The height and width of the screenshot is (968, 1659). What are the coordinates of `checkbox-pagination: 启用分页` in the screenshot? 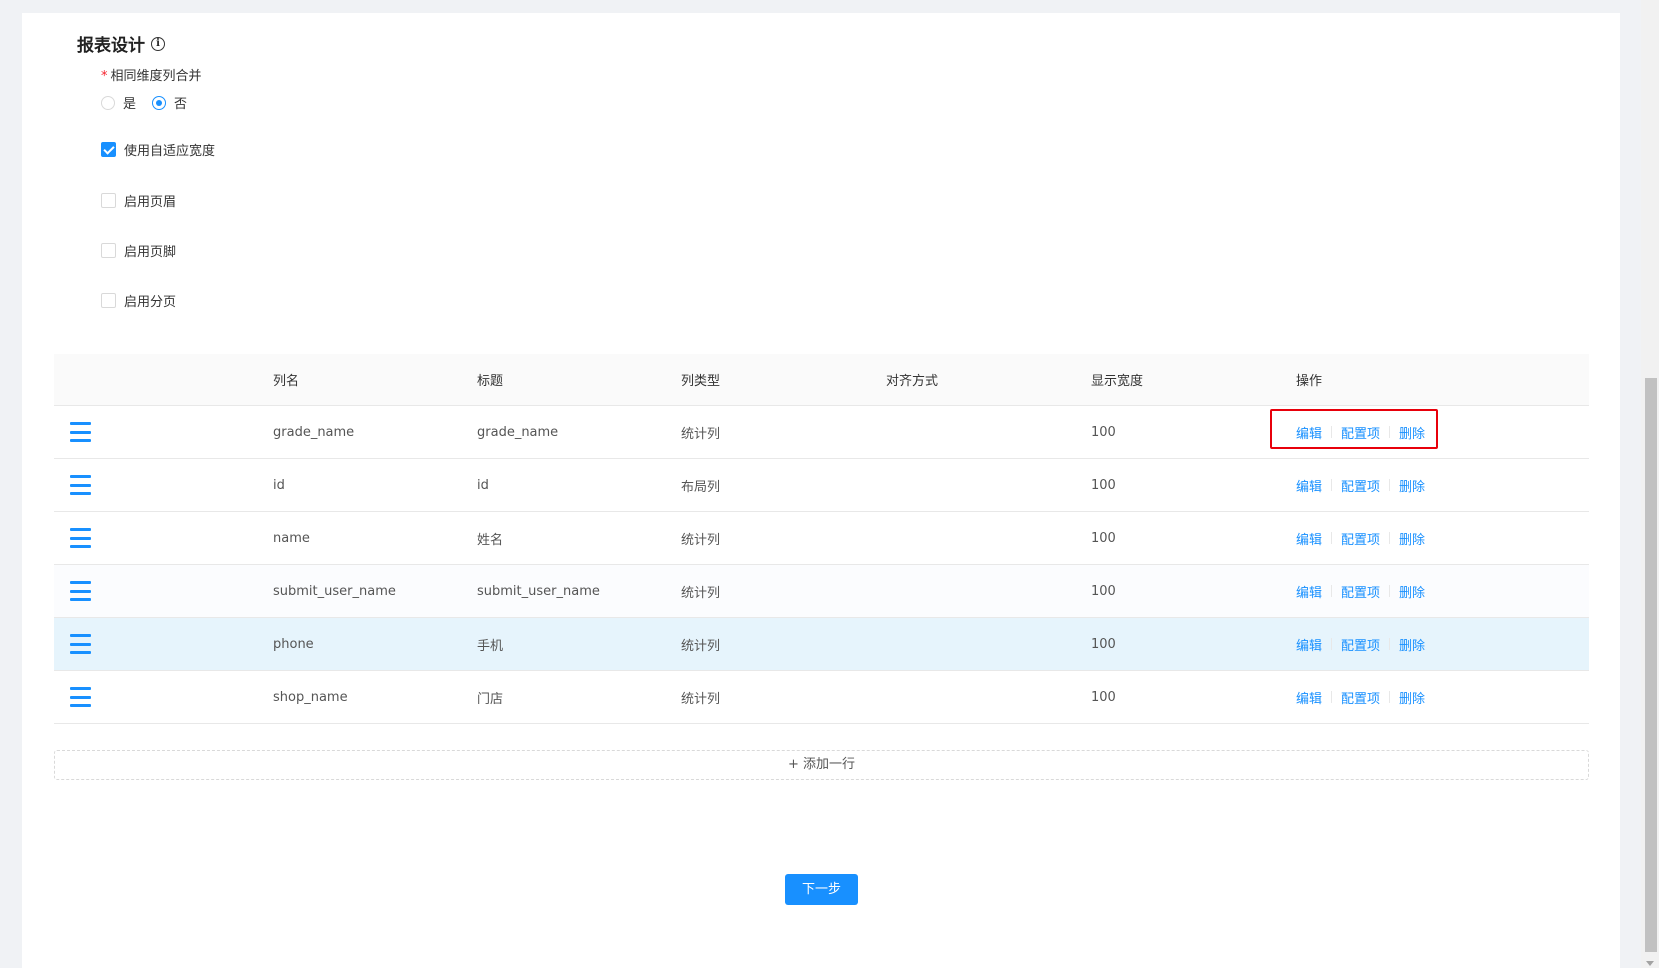 It's located at (138, 300).